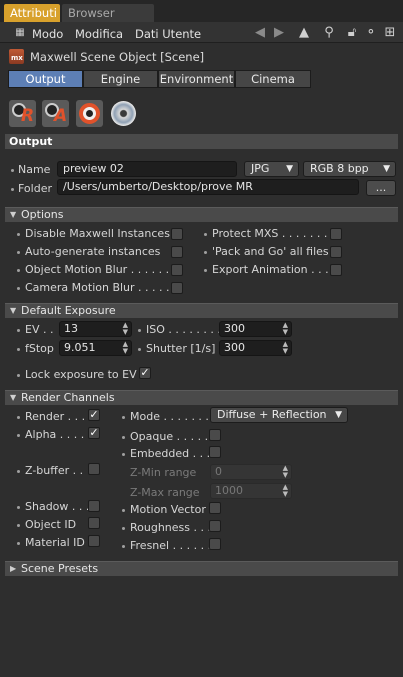 The image size is (403, 677). What do you see at coordinates (187, 329) in the screenshot?
I see `iso-label: ISO . . . . . . . . .` at bounding box center [187, 329].